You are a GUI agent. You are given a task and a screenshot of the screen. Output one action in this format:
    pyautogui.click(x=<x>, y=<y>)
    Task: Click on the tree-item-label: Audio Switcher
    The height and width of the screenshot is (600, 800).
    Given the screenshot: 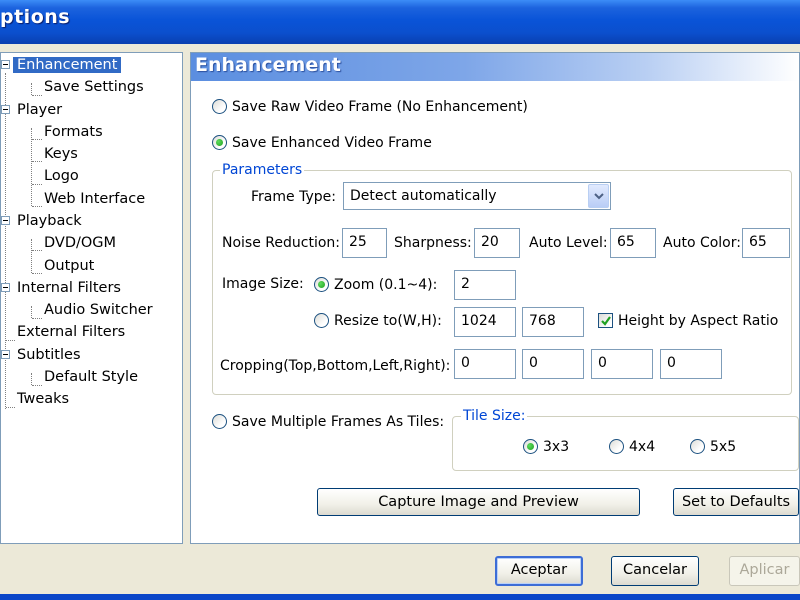 What is the action you would take?
    pyautogui.click(x=98, y=310)
    